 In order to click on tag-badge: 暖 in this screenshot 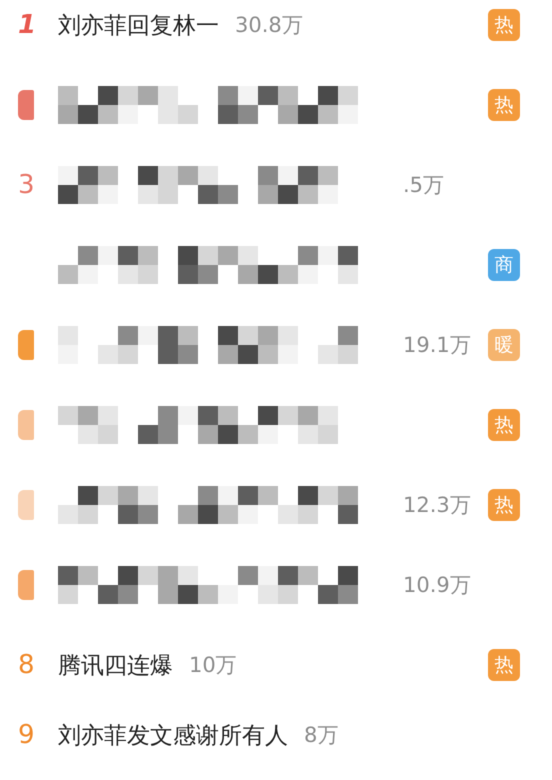, I will do `click(504, 345)`.